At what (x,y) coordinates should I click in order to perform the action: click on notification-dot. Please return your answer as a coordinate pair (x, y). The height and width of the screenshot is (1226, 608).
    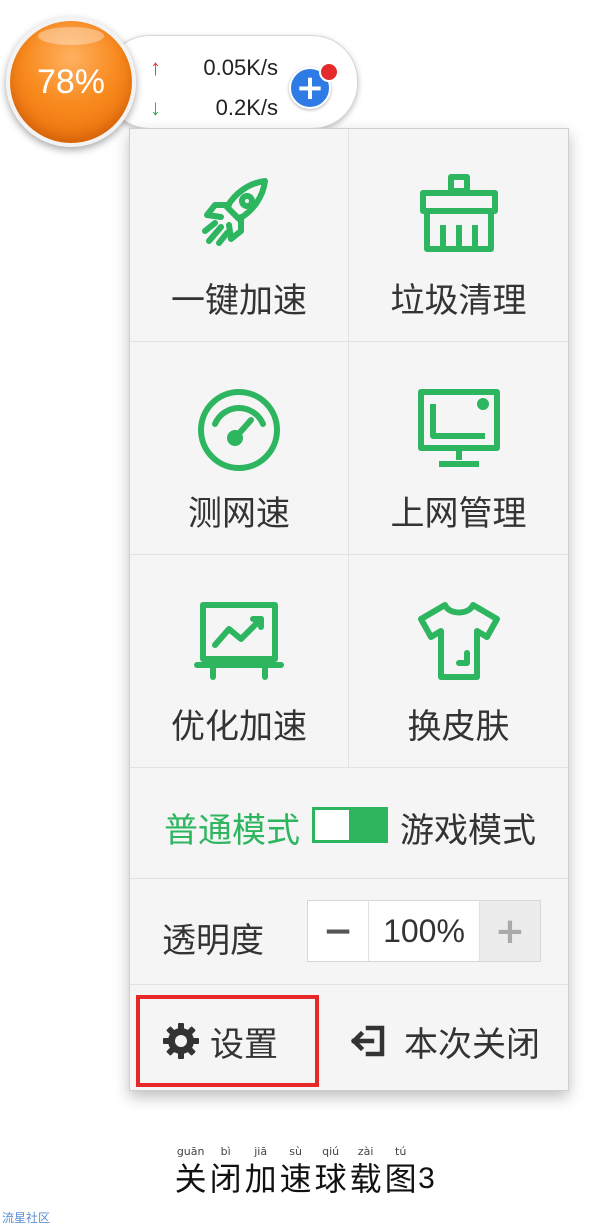
    Looking at the image, I should click on (329, 72).